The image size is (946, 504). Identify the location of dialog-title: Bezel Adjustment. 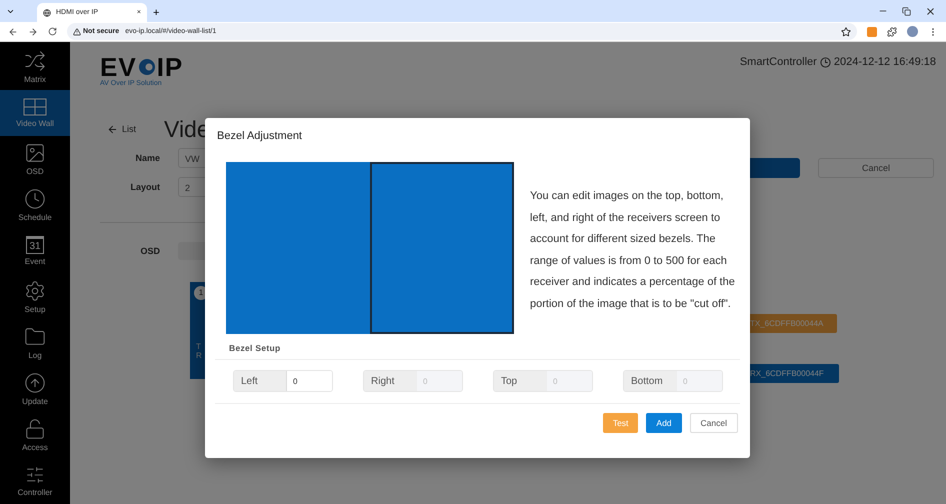
(259, 136).